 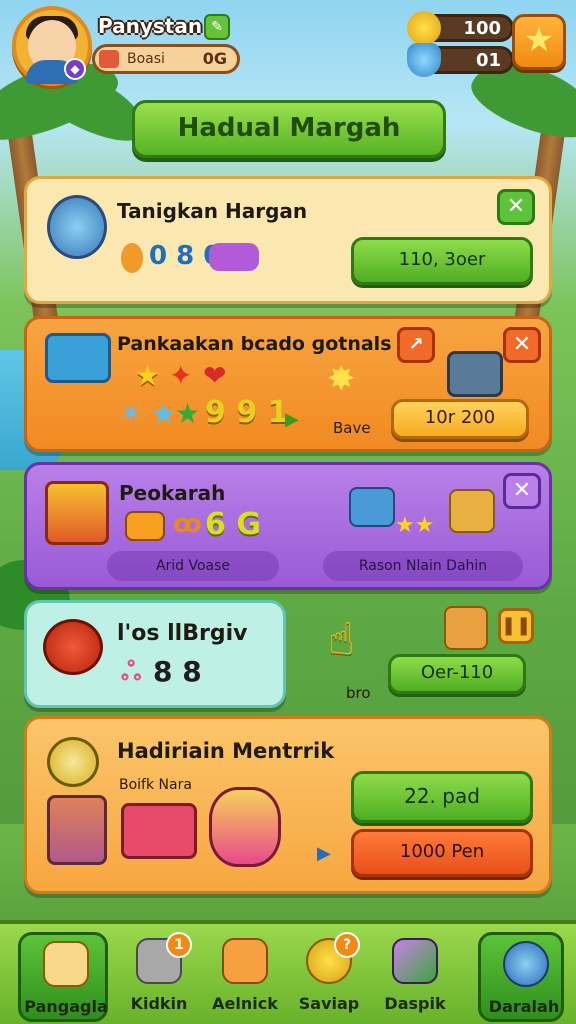 What do you see at coordinates (254, 344) in the screenshot?
I see `card-title: Pankaakan bcado ɡotnals` at bounding box center [254, 344].